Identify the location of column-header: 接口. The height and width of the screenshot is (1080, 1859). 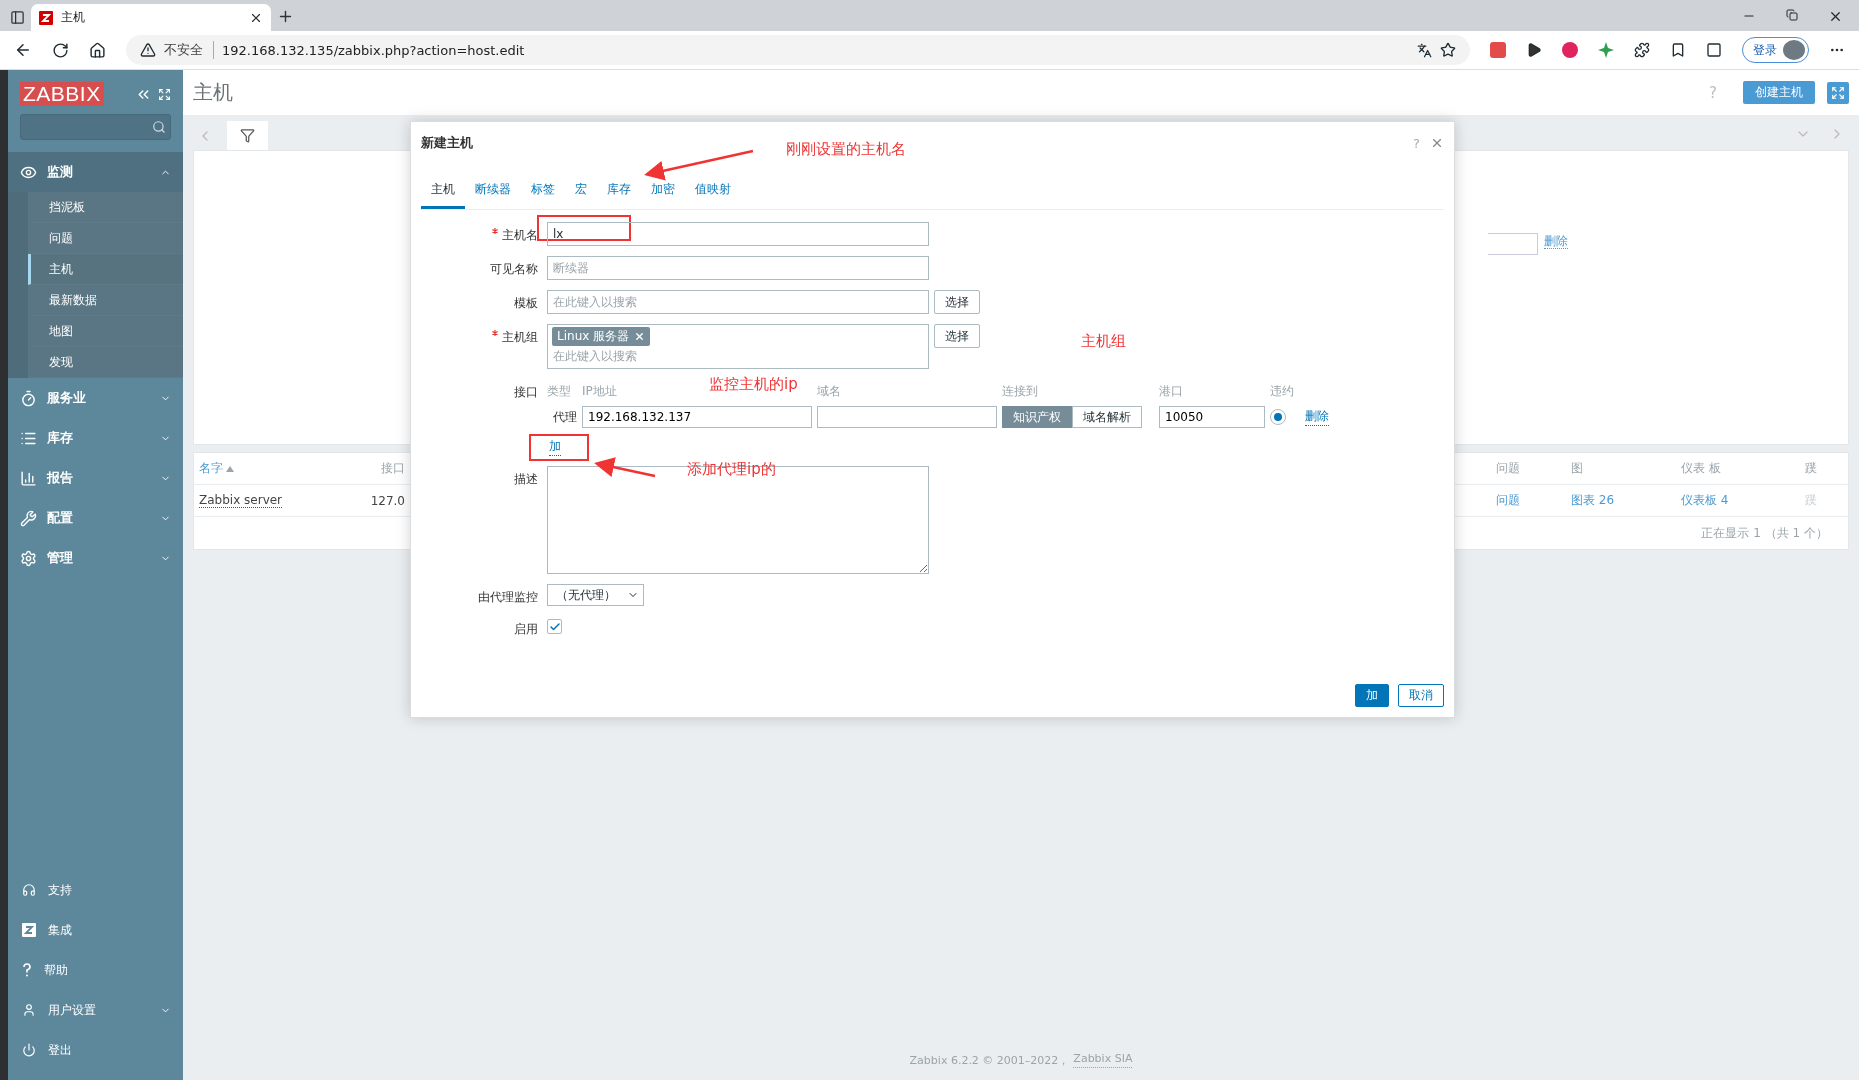
(392, 468).